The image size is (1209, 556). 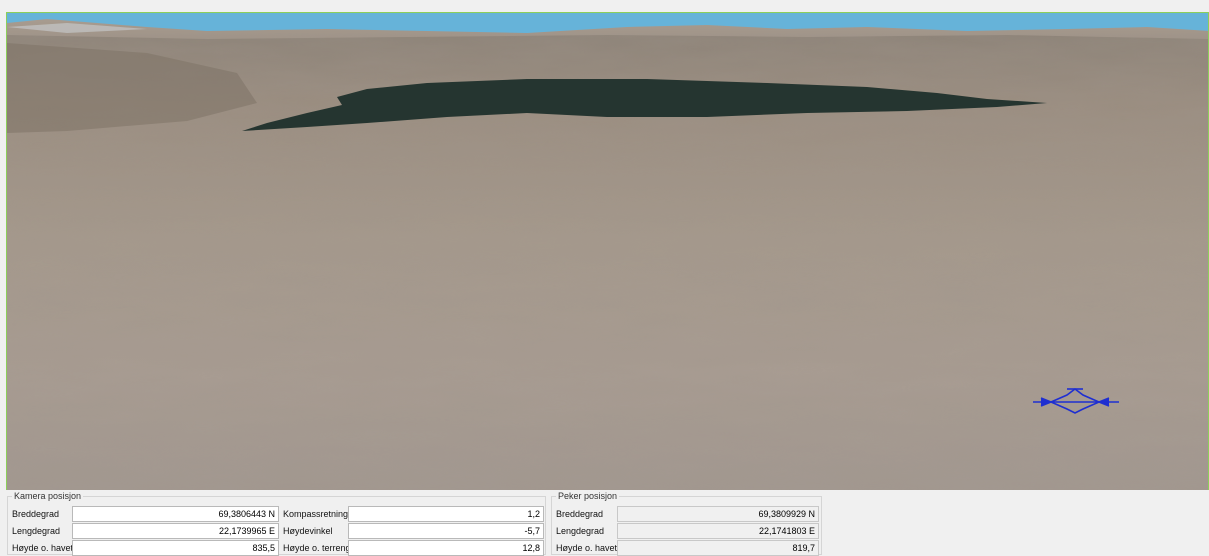 What do you see at coordinates (175, 514) in the screenshot?
I see `camera-lat-field: 69,3806443 N` at bounding box center [175, 514].